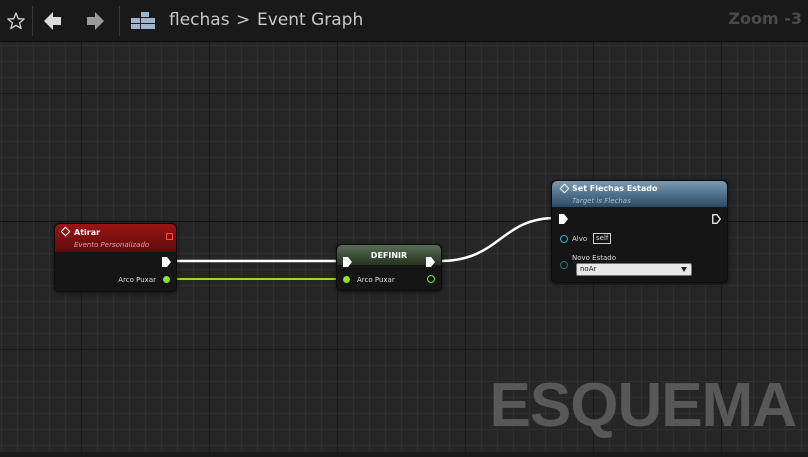 This screenshot has width=808, height=457. What do you see at coordinates (310, 20) in the screenshot?
I see `breadcrumb-graph: Event Graph` at bounding box center [310, 20].